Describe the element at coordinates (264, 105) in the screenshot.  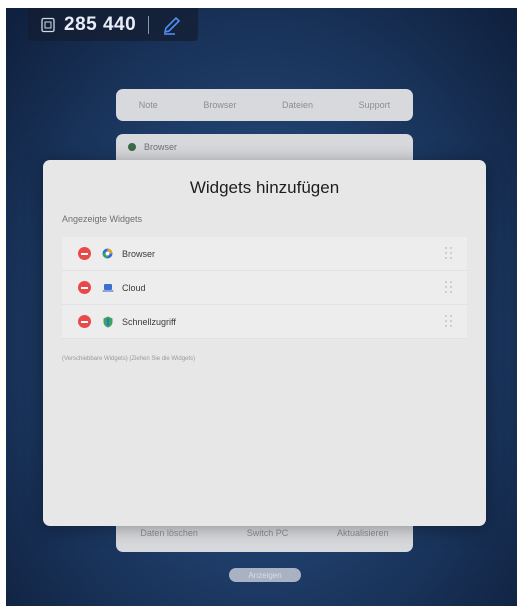
I see `nav-card: Note Browser Dateien Support` at that location.